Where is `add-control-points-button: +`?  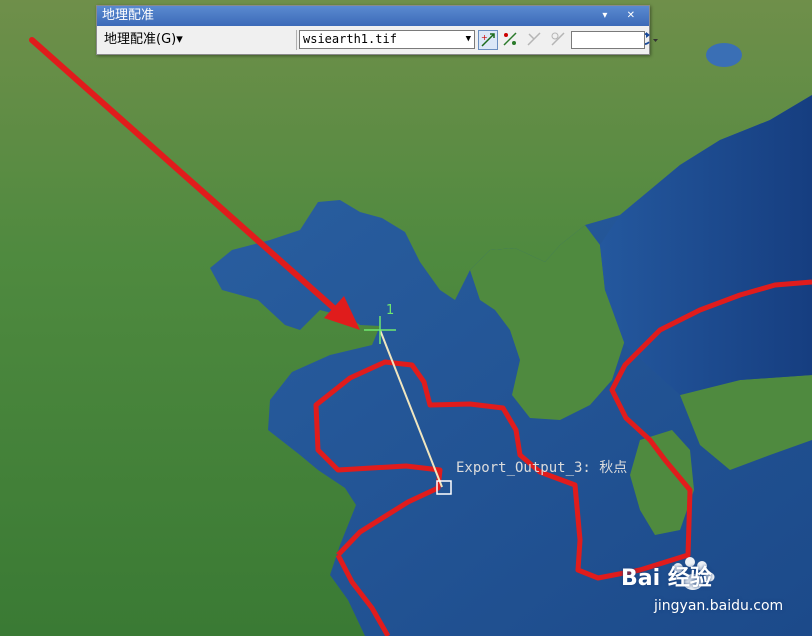 add-control-points-button: + is located at coordinates (488, 40).